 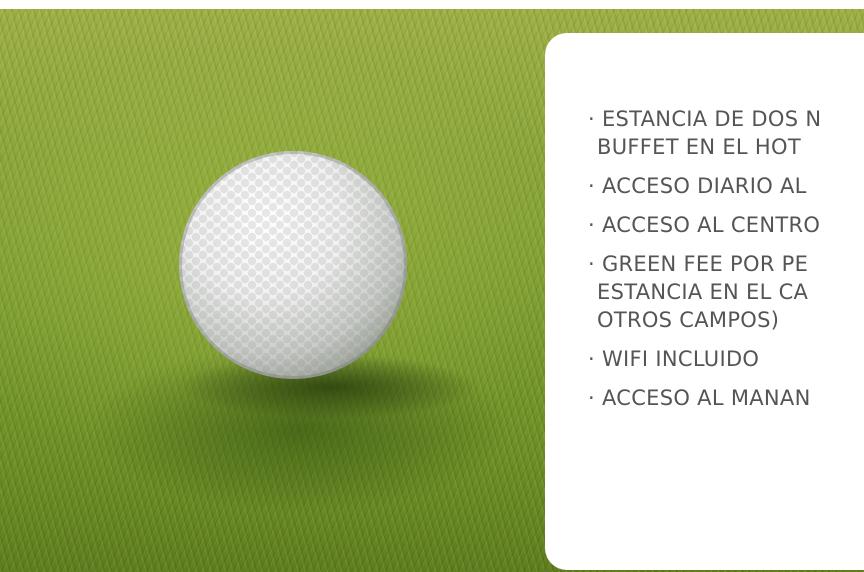 I want to click on list-item-line: · ACCESO AL CENTRO, so click(x=704, y=225).